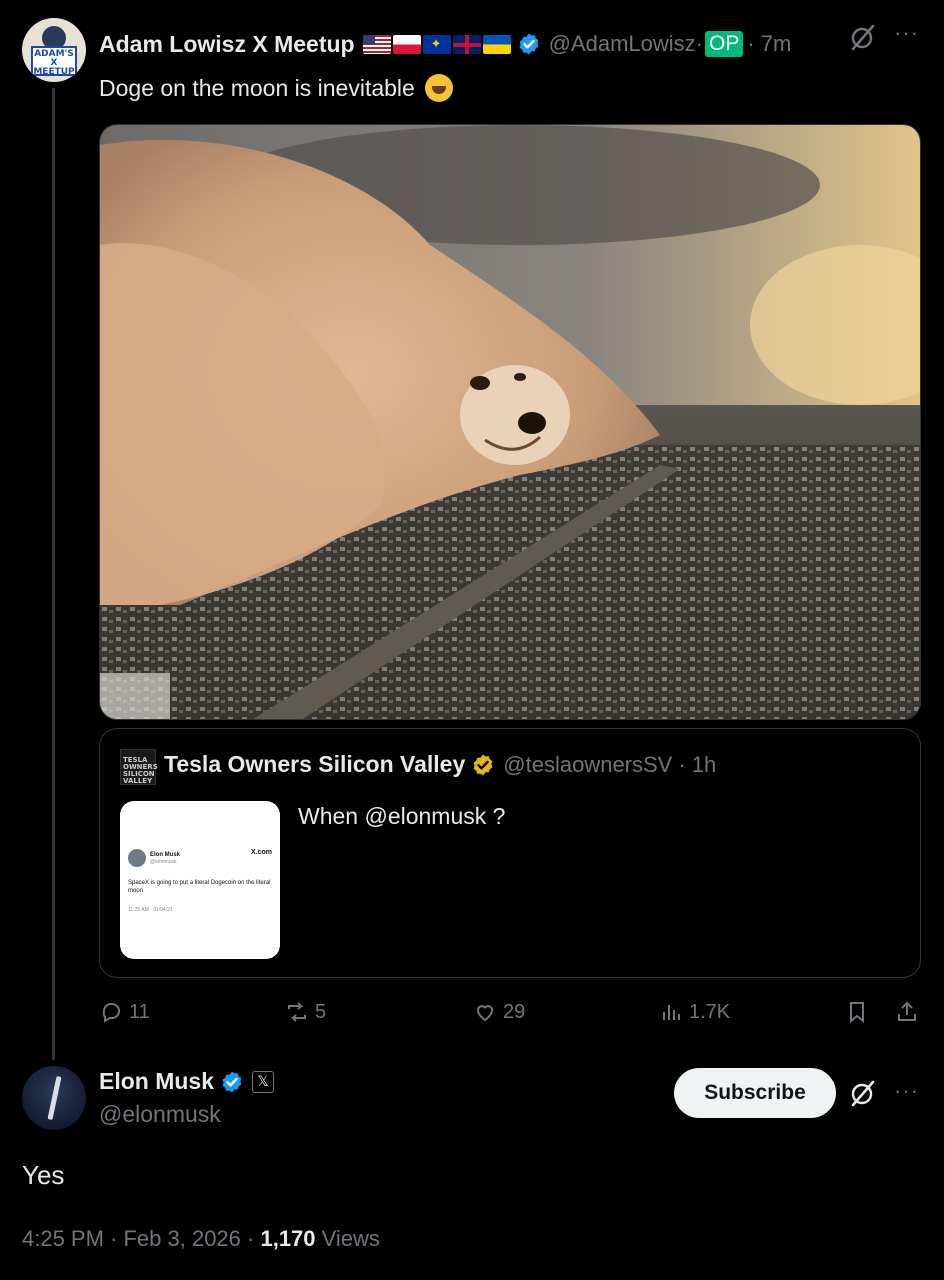  I want to click on verified-gold-badge-icon, so click(483, 765).